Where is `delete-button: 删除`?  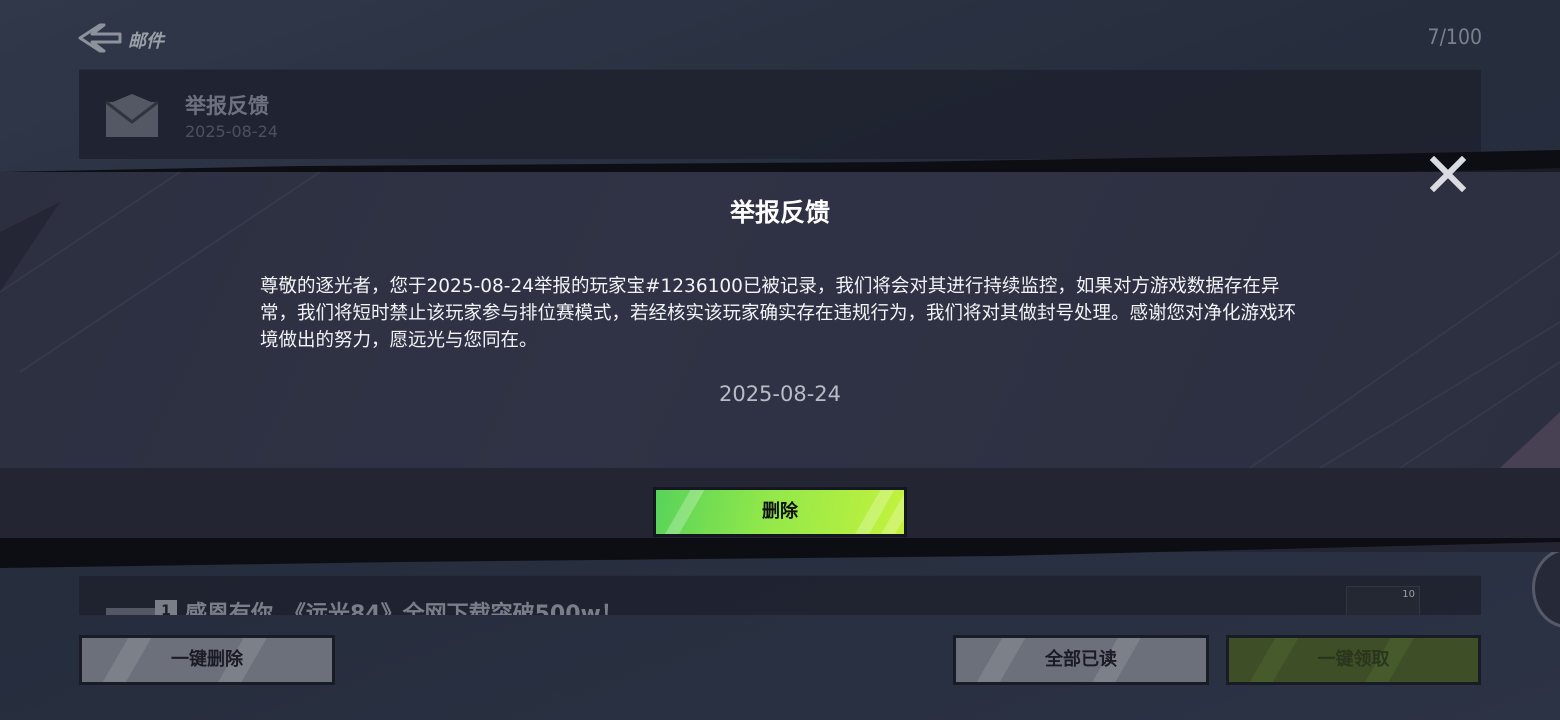 delete-button: 删除 is located at coordinates (780, 512).